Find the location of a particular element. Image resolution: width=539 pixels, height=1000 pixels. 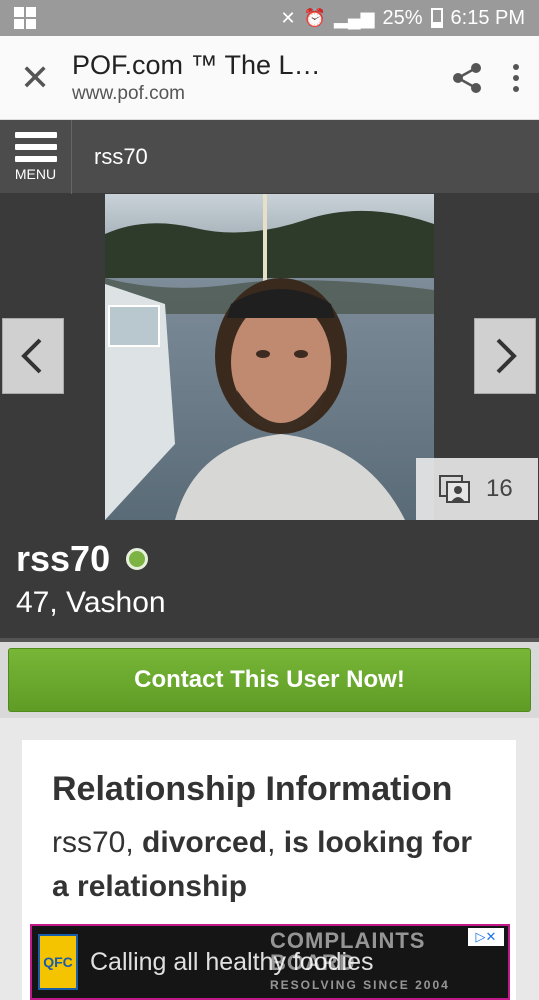

battery-percent: 25% is located at coordinates (402, 17).